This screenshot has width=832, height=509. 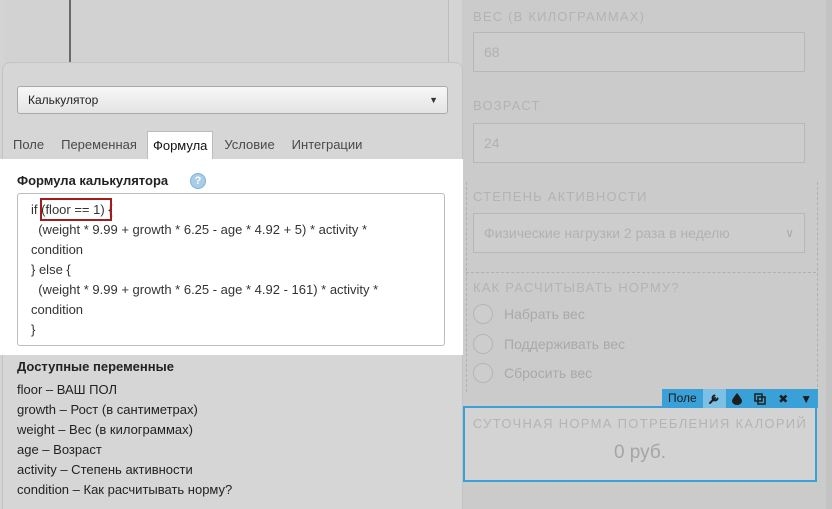 What do you see at coordinates (51, 269) in the screenshot?
I see `formula-line: } else {` at bounding box center [51, 269].